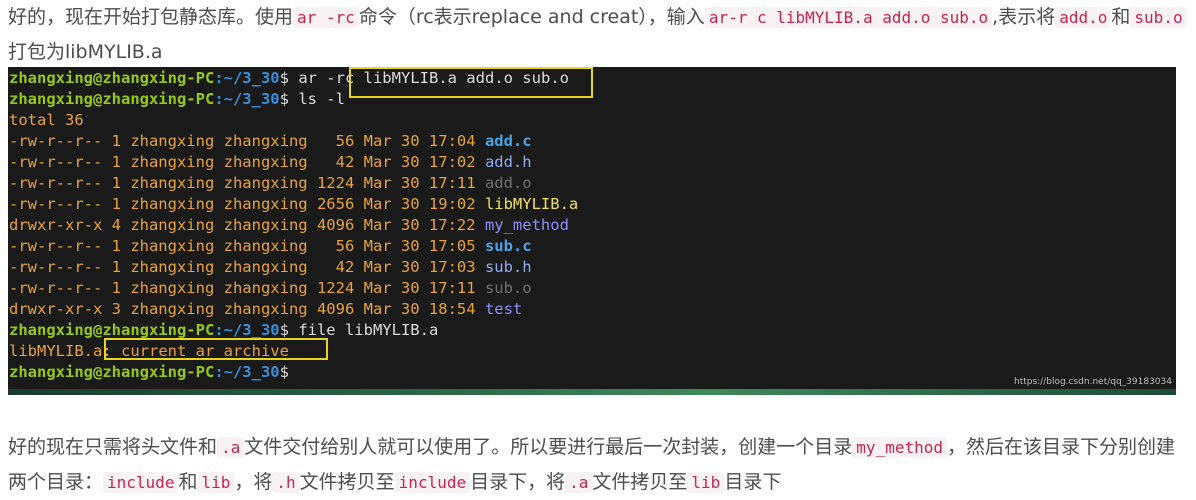 The height and width of the screenshot is (500, 1196). What do you see at coordinates (579, 482) in the screenshot?
I see `code-dot-a-2: .a` at bounding box center [579, 482].